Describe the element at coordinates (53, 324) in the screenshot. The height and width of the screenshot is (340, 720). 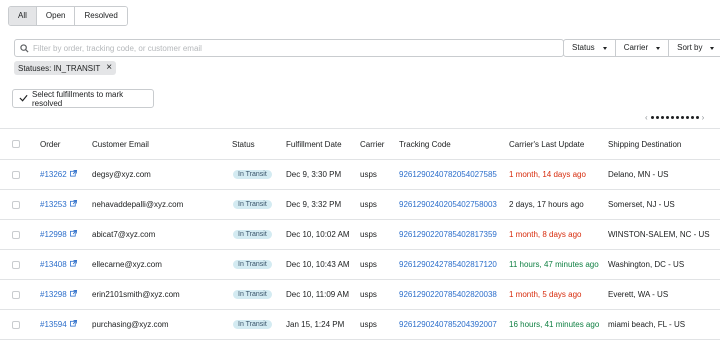
I see `order-number: #13594` at that location.